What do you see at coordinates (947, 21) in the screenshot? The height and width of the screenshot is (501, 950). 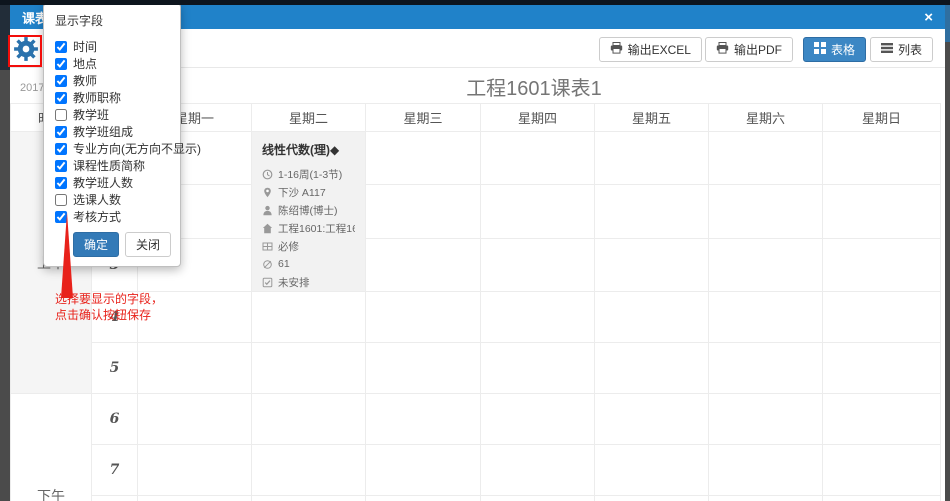 I see `backdrop-right` at bounding box center [947, 21].